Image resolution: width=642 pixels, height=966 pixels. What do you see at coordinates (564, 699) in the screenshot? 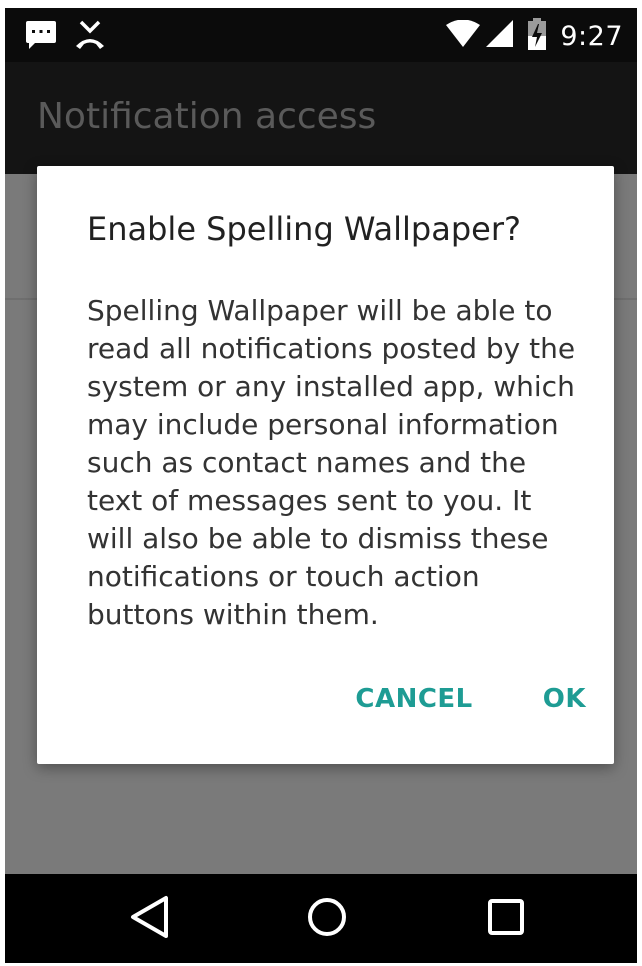
I see `ok-button: OK` at bounding box center [564, 699].